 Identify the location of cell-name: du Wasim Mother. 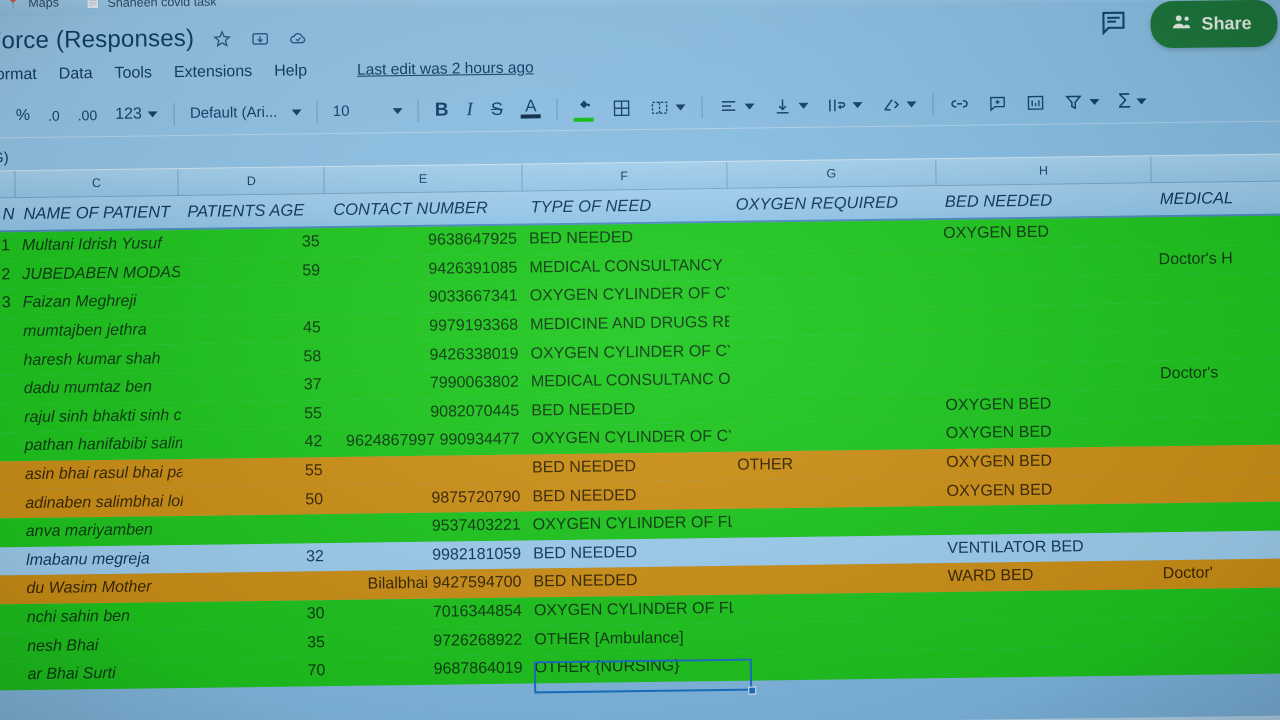
(102, 588).